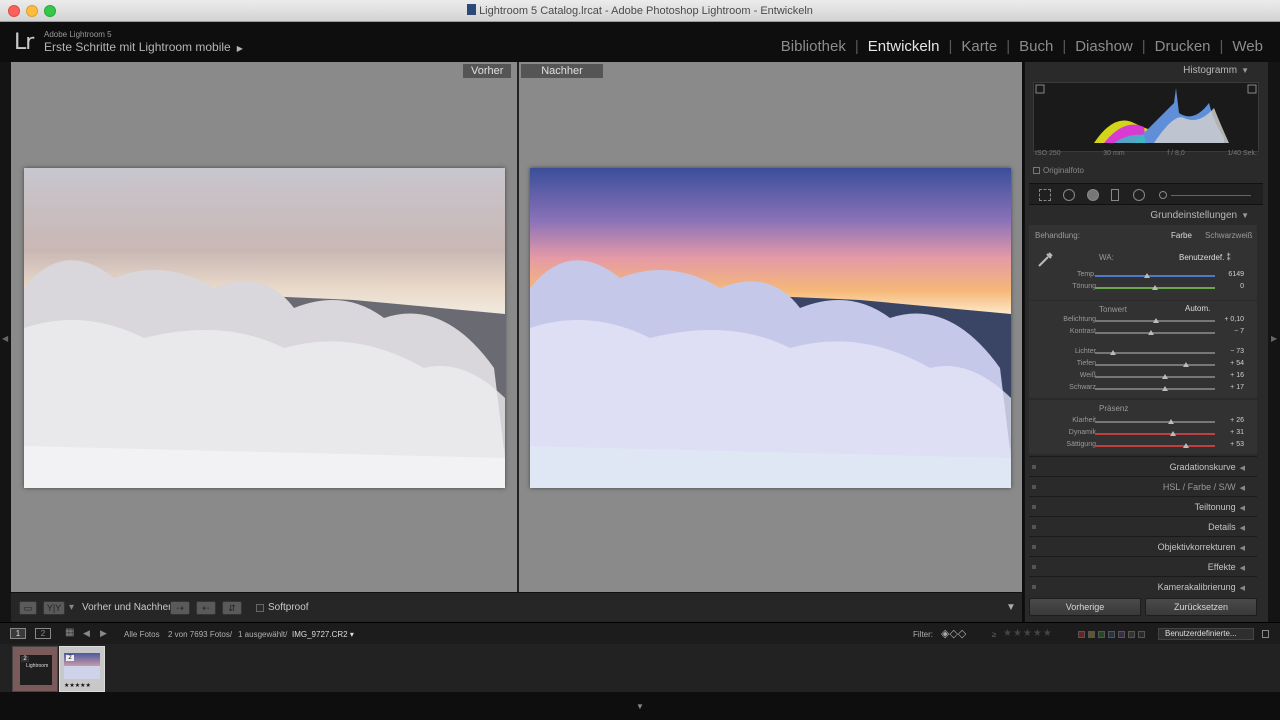  I want to click on color-filter-blue, so click(1111, 634).